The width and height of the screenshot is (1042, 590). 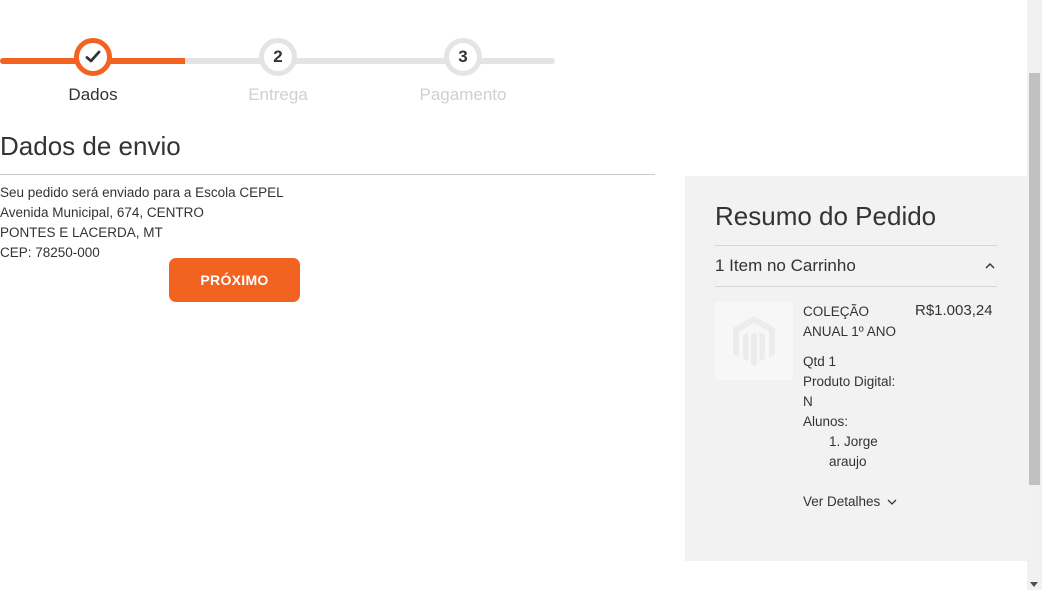 I want to click on checkmark-icon, so click(x=93, y=56).